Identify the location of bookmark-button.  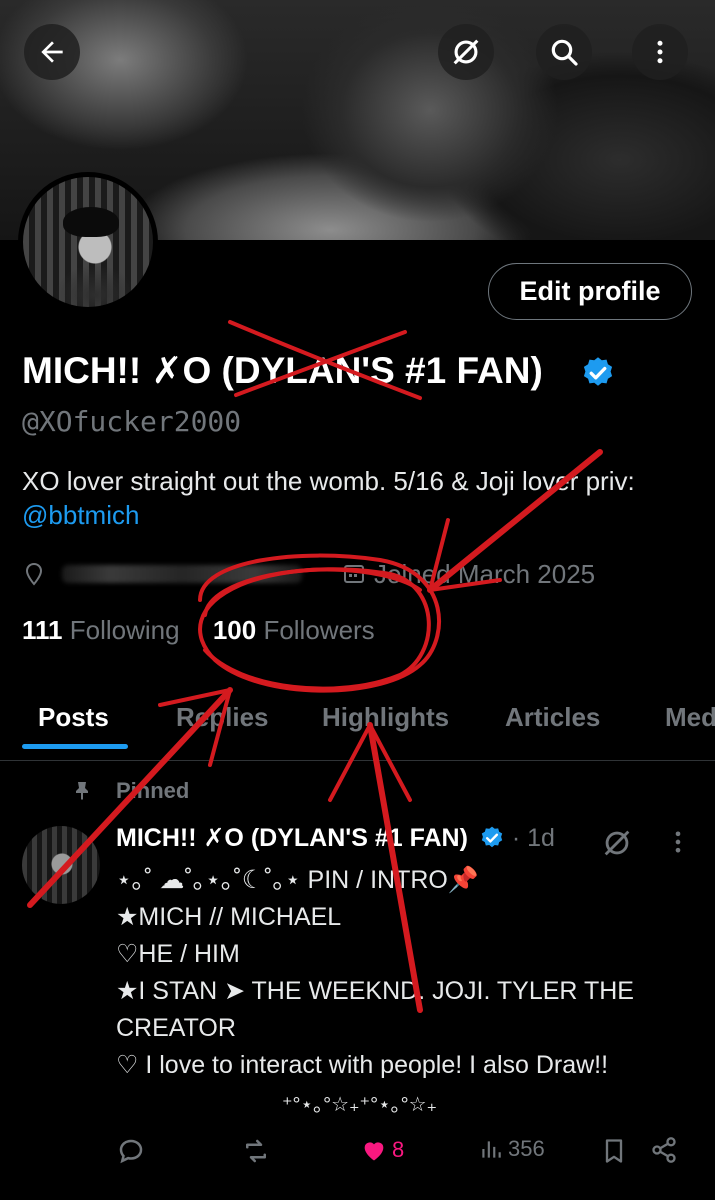
(614, 1151).